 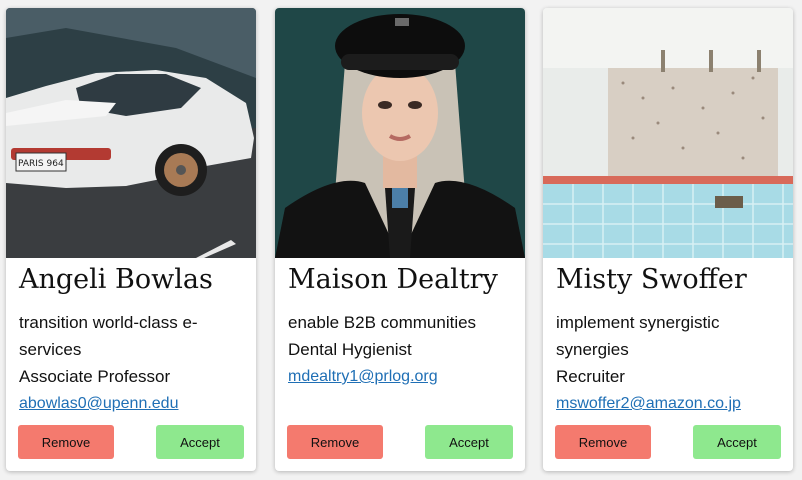 What do you see at coordinates (393, 279) in the screenshot?
I see `person-name: Maison Dealtry` at bounding box center [393, 279].